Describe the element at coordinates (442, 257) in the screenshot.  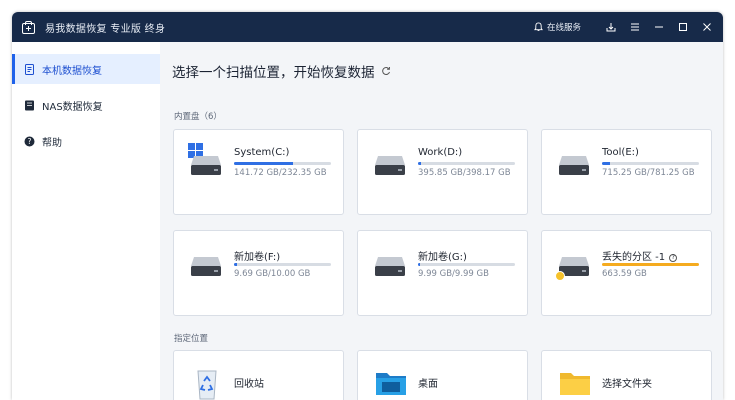
I see `drive-name: 新加卷(G:)` at that location.